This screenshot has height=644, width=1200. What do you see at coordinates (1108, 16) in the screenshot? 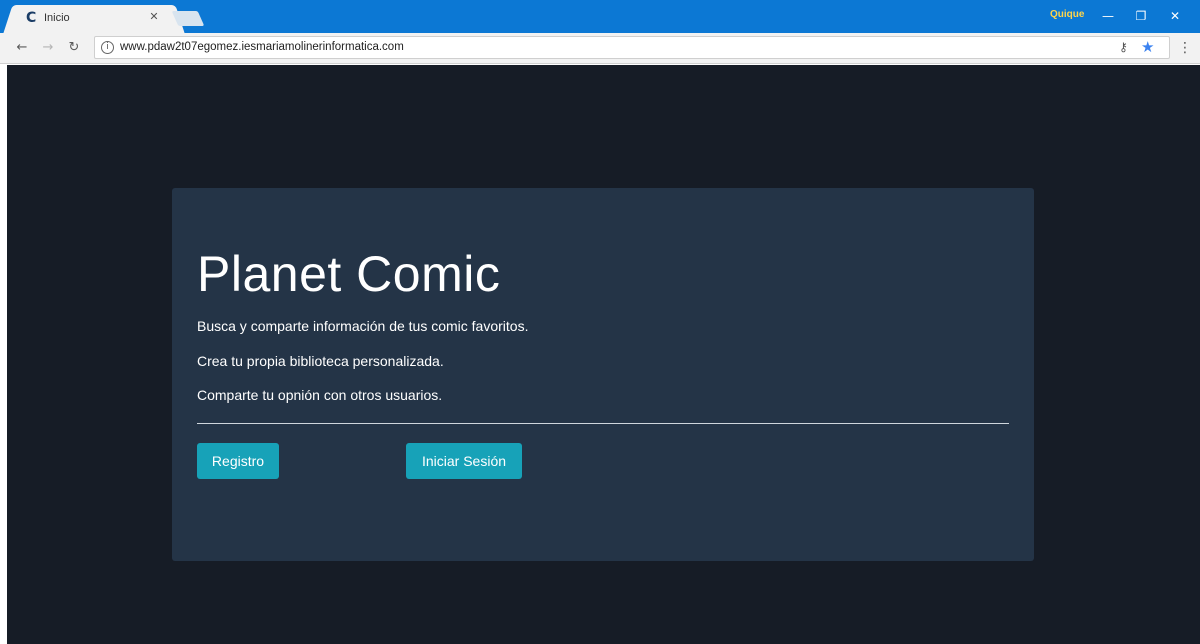
I see `minimize-icon: —` at bounding box center [1108, 16].